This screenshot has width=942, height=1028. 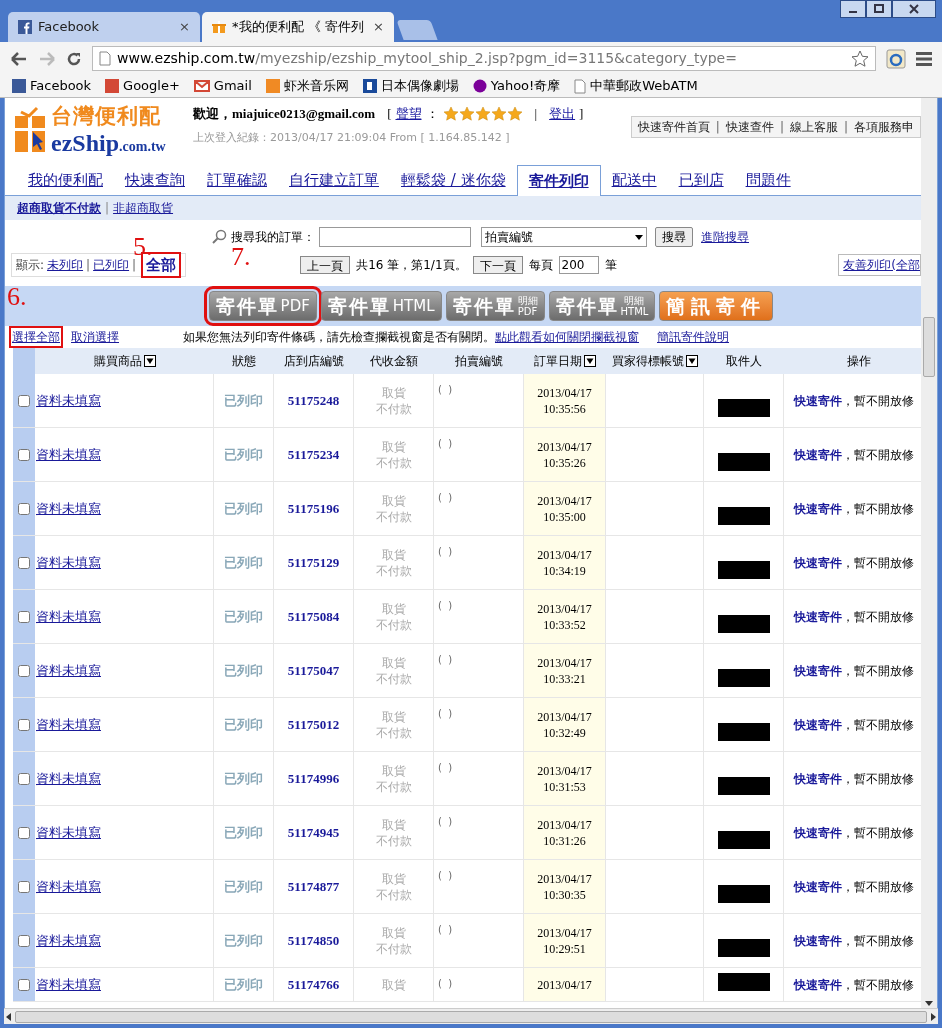 What do you see at coordinates (673, 127) in the screenshot?
I see `top-link: 快速寄件首頁` at bounding box center [673, 127].